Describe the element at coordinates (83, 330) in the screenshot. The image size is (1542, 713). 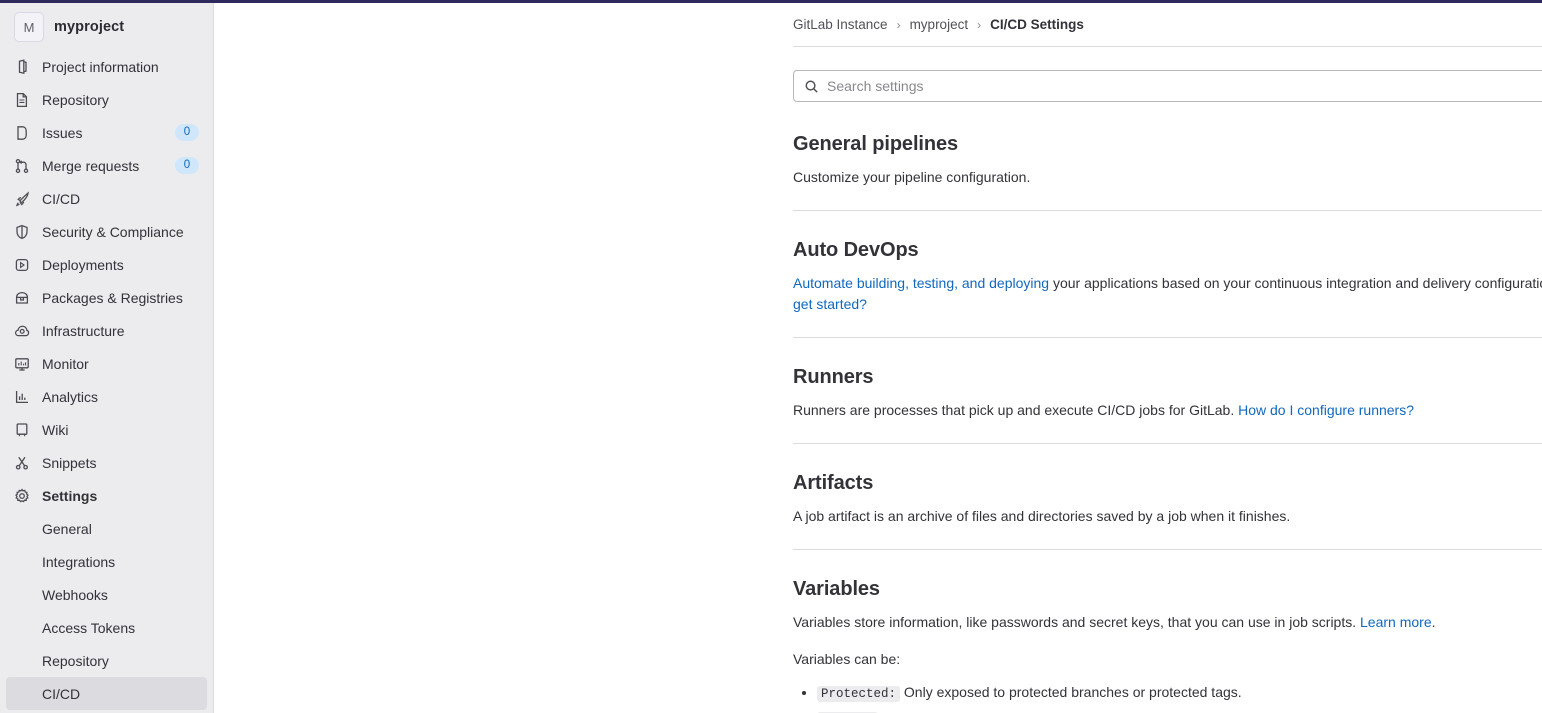
I see `sidebar-item-label: Infrastructure` at that location.